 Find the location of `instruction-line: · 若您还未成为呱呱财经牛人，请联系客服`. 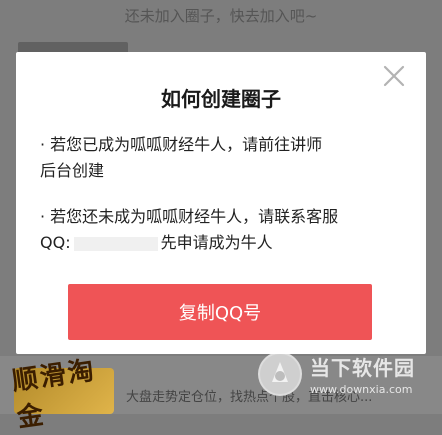

instruction-line: · 若您还未成为呱呱财经牛人，请联系客服 is located at coordinates (189, 216).